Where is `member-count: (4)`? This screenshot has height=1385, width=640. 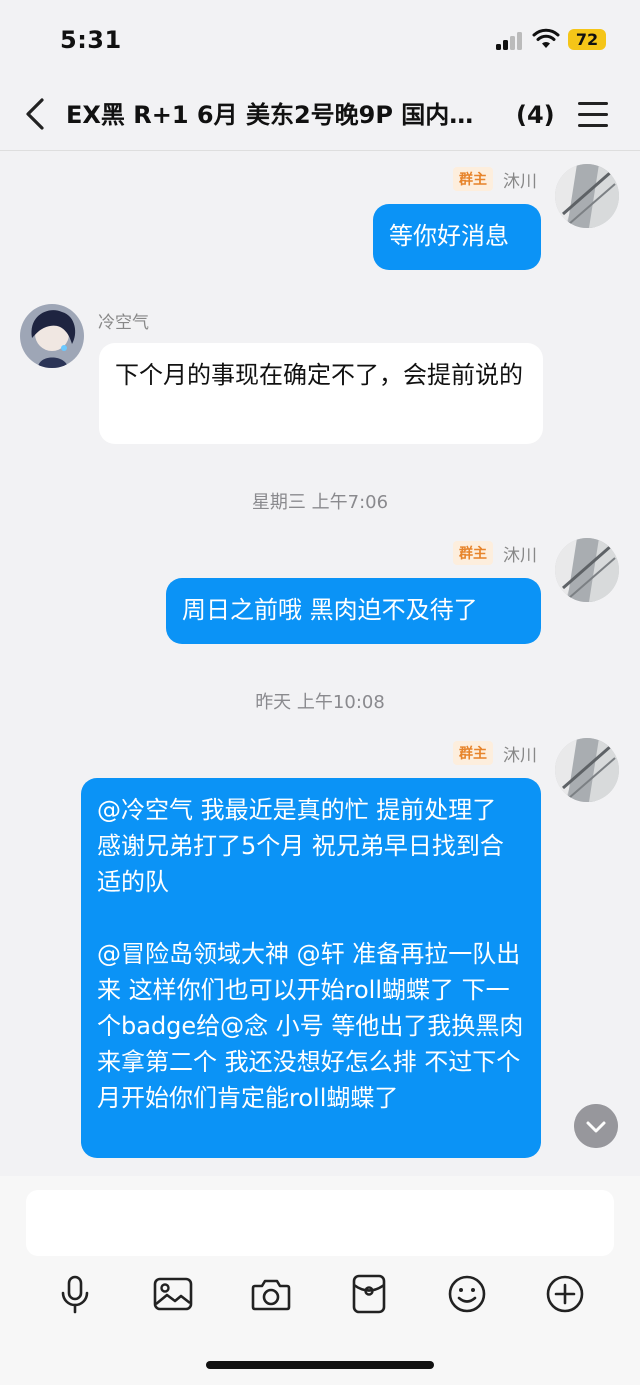 member-count: (4) is located at coordinates (535, 115).